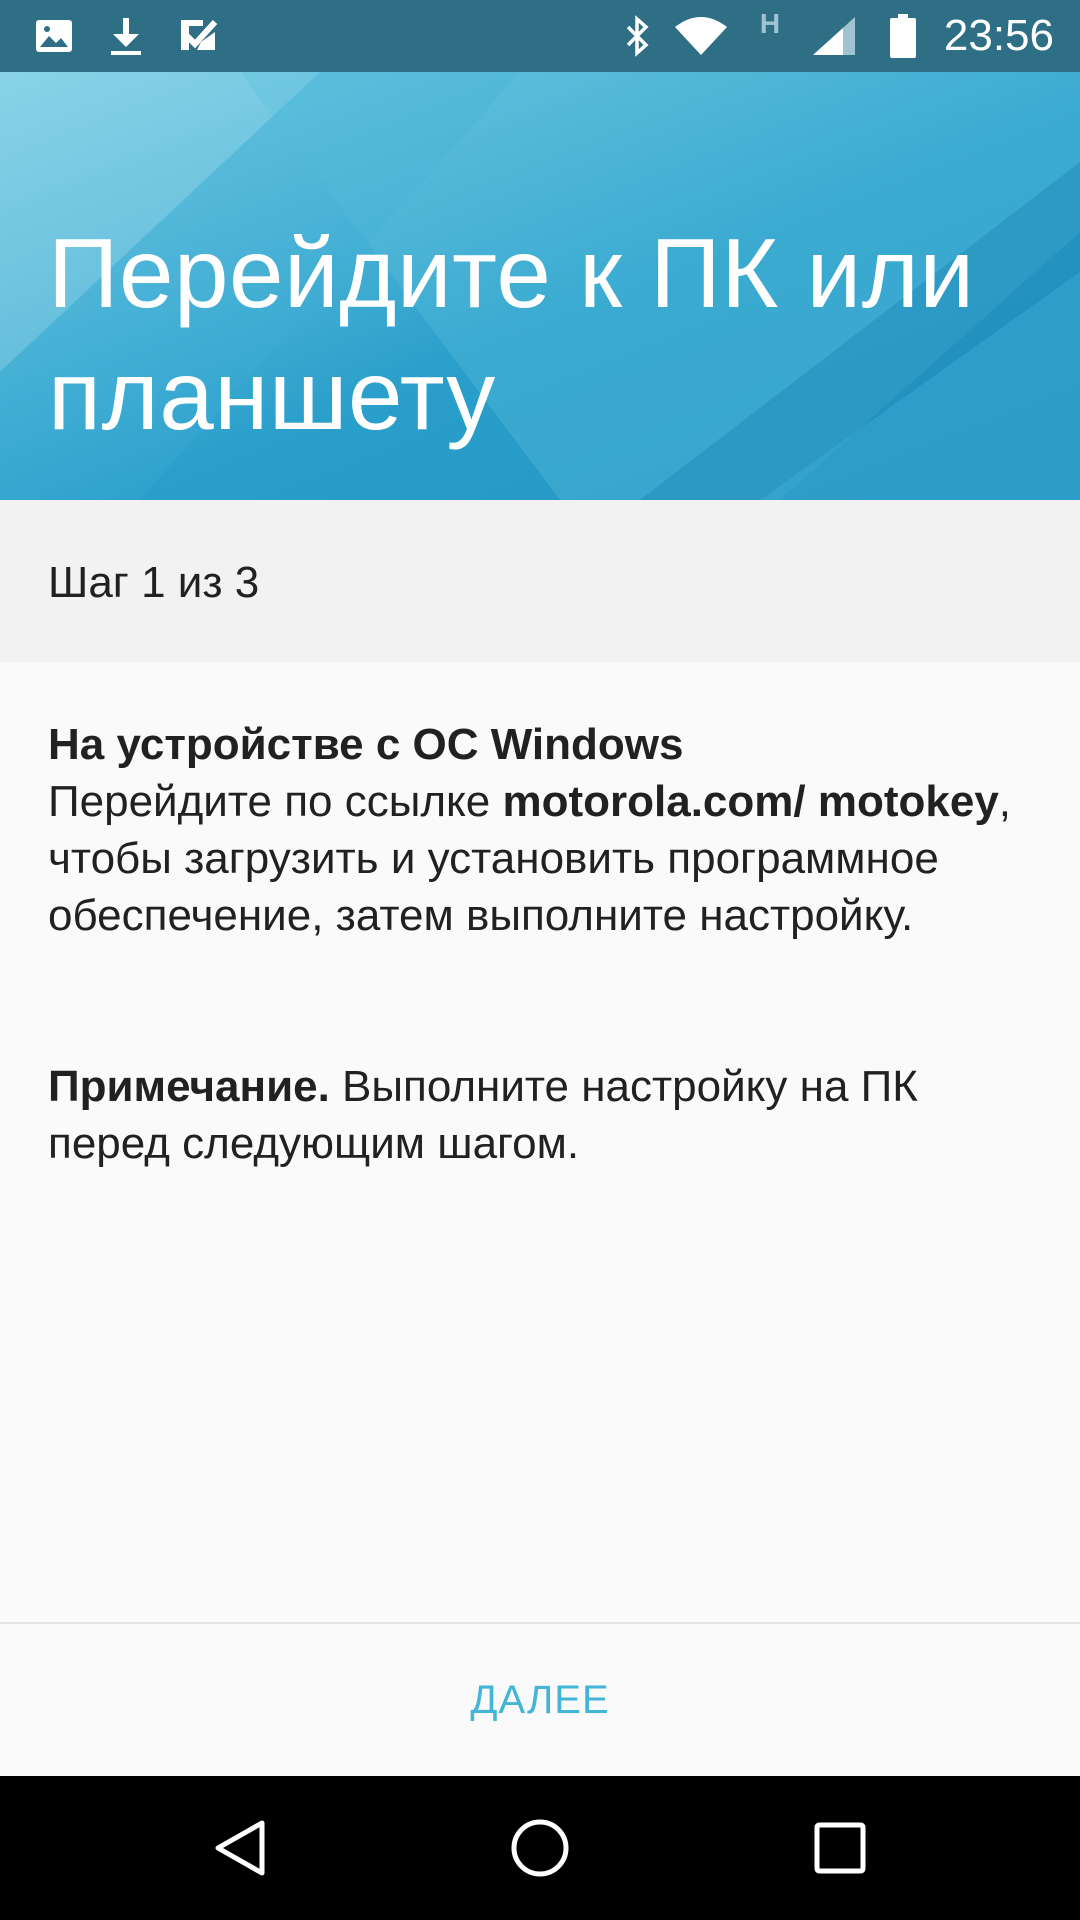 Image resolution: width=1080 pixels, height=1920 pixels. Describe the element at coordinates (750, 801) in the screenshot. I see `download-link: motorola.com/ motokey` at that location.